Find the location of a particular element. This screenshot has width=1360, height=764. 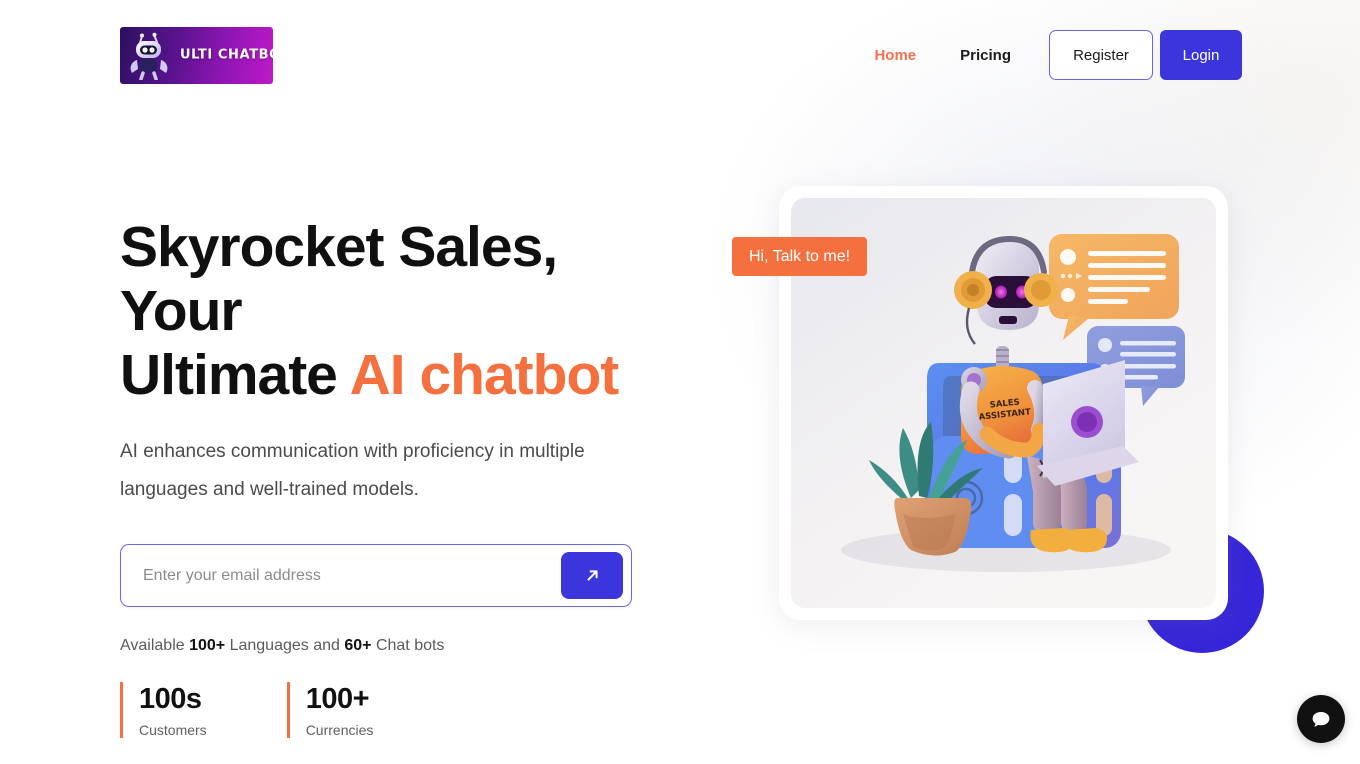

nav-link-home: Home is located at coordinates (895, 55).